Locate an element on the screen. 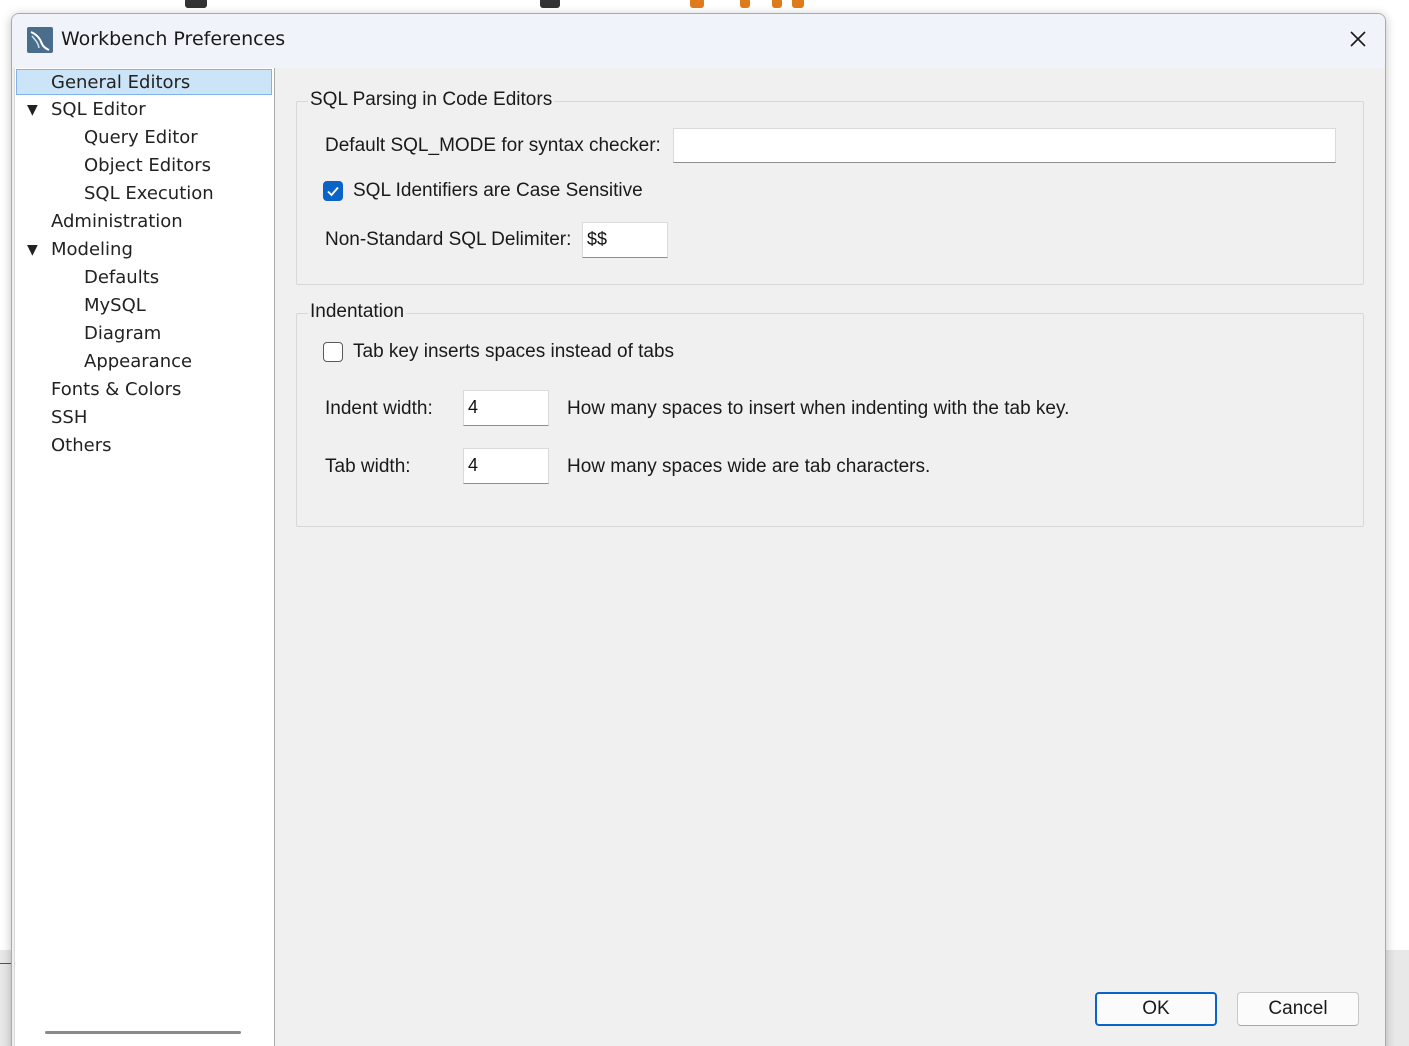  window-title: Workbench Preferences is located at coordinates (173, 39).